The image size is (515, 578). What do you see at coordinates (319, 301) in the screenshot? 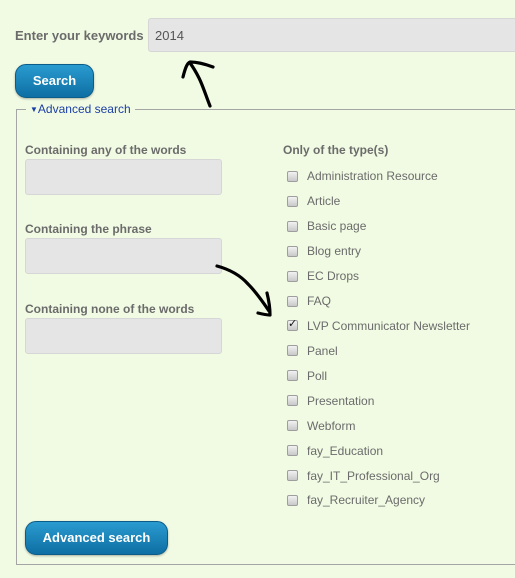
I see `type-label: FAQ` at bounding box center [319, 301].